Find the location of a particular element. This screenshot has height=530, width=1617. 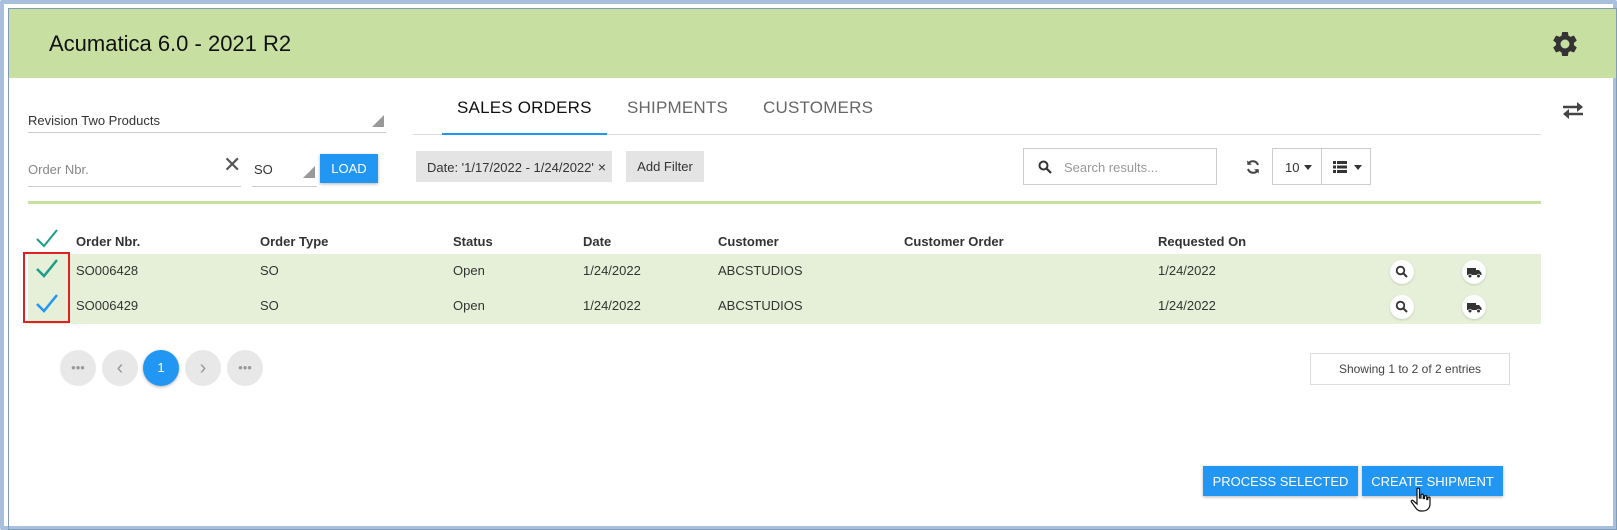

date-filter-chip: Date: '1/17/2022 - 1/24/2022' × is located at coordinates (514, 166).